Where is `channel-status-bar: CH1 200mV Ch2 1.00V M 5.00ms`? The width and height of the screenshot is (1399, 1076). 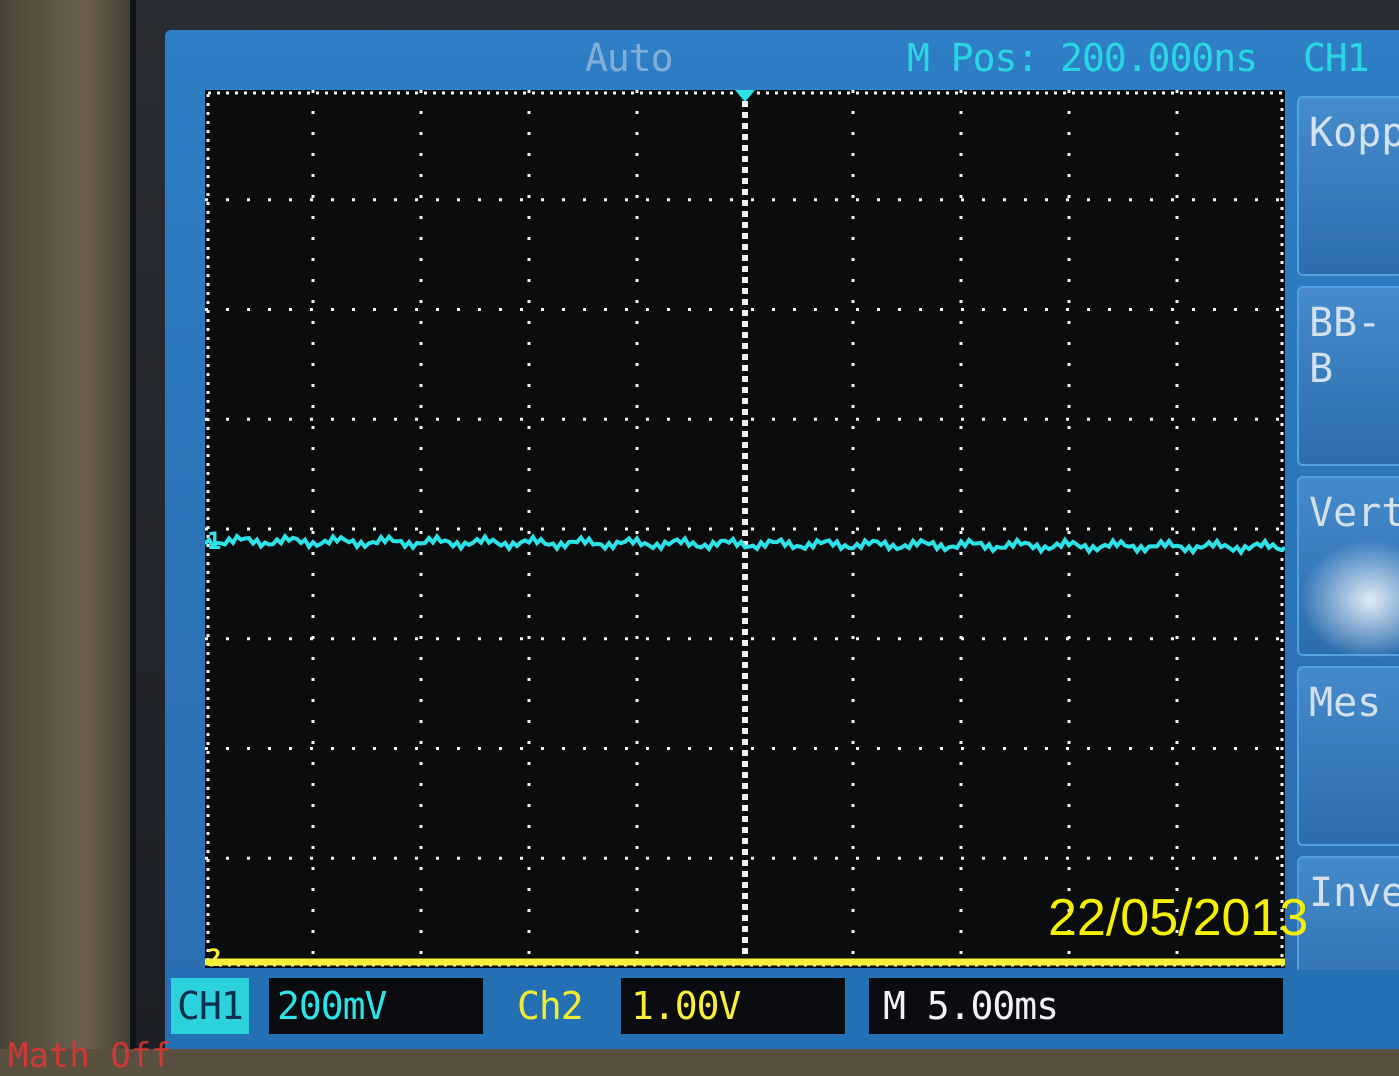 channel-status-bar: CH1 200mV Ch2 1.00V M 5.00ms is located at coordinates (782, 1009).